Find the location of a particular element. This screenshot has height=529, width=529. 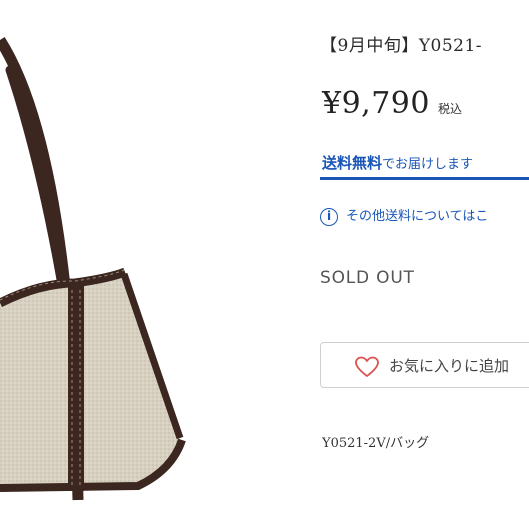

product-price: ¥9,790 is located at coordinates (376, 103).